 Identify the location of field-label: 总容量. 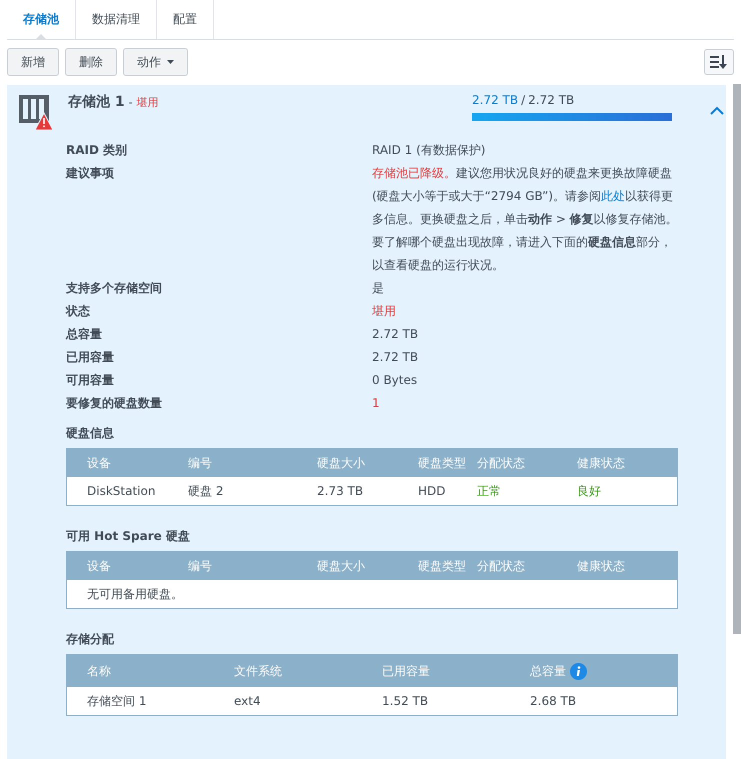
(84, 334).